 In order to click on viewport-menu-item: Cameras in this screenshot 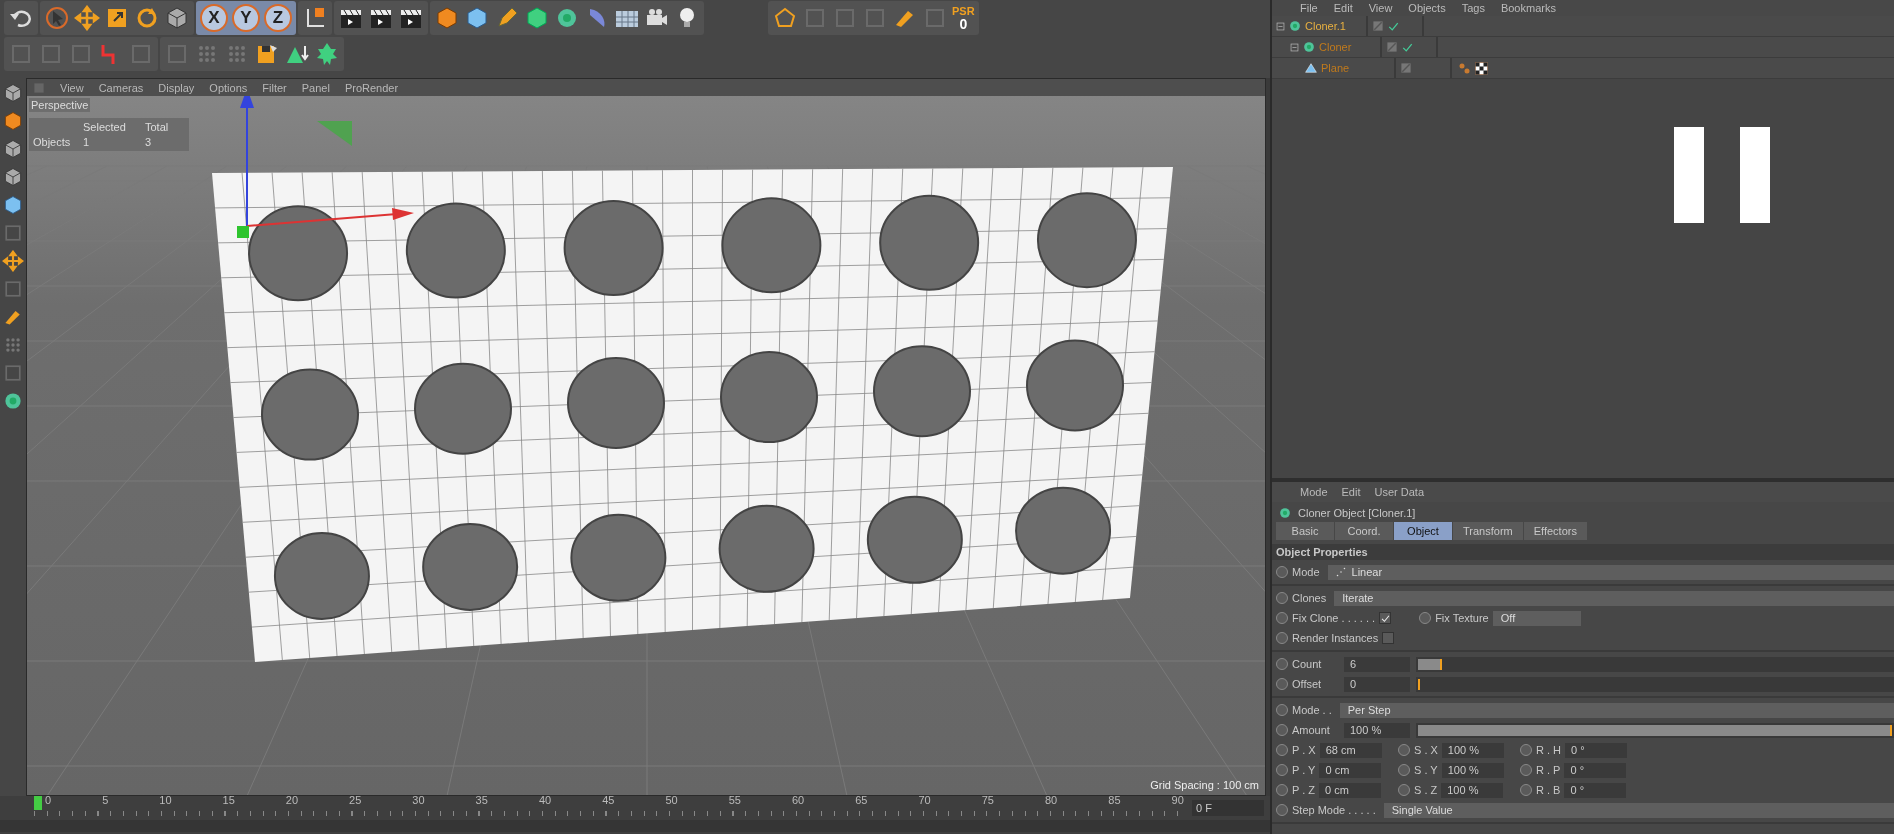, I will do `click(121, 87)`.